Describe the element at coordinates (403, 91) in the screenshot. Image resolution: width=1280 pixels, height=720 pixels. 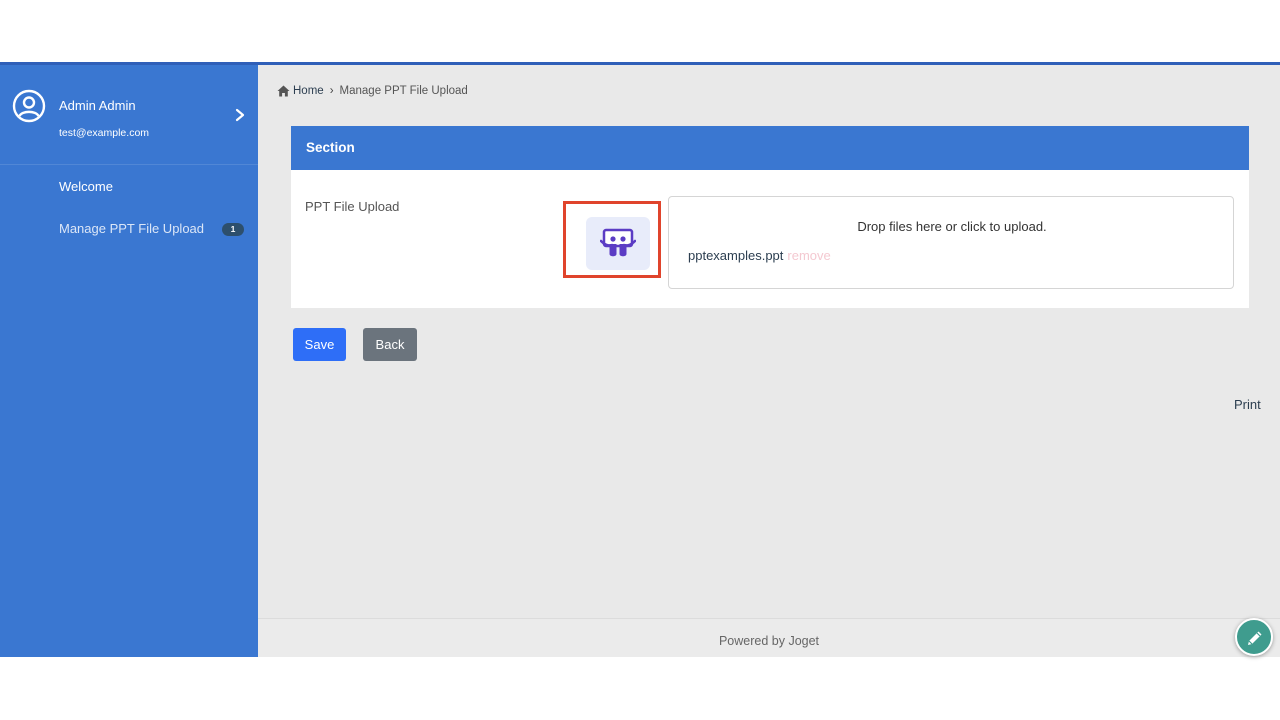
I see `breadcrumb-current: Manage PPT File Upload` at that location.